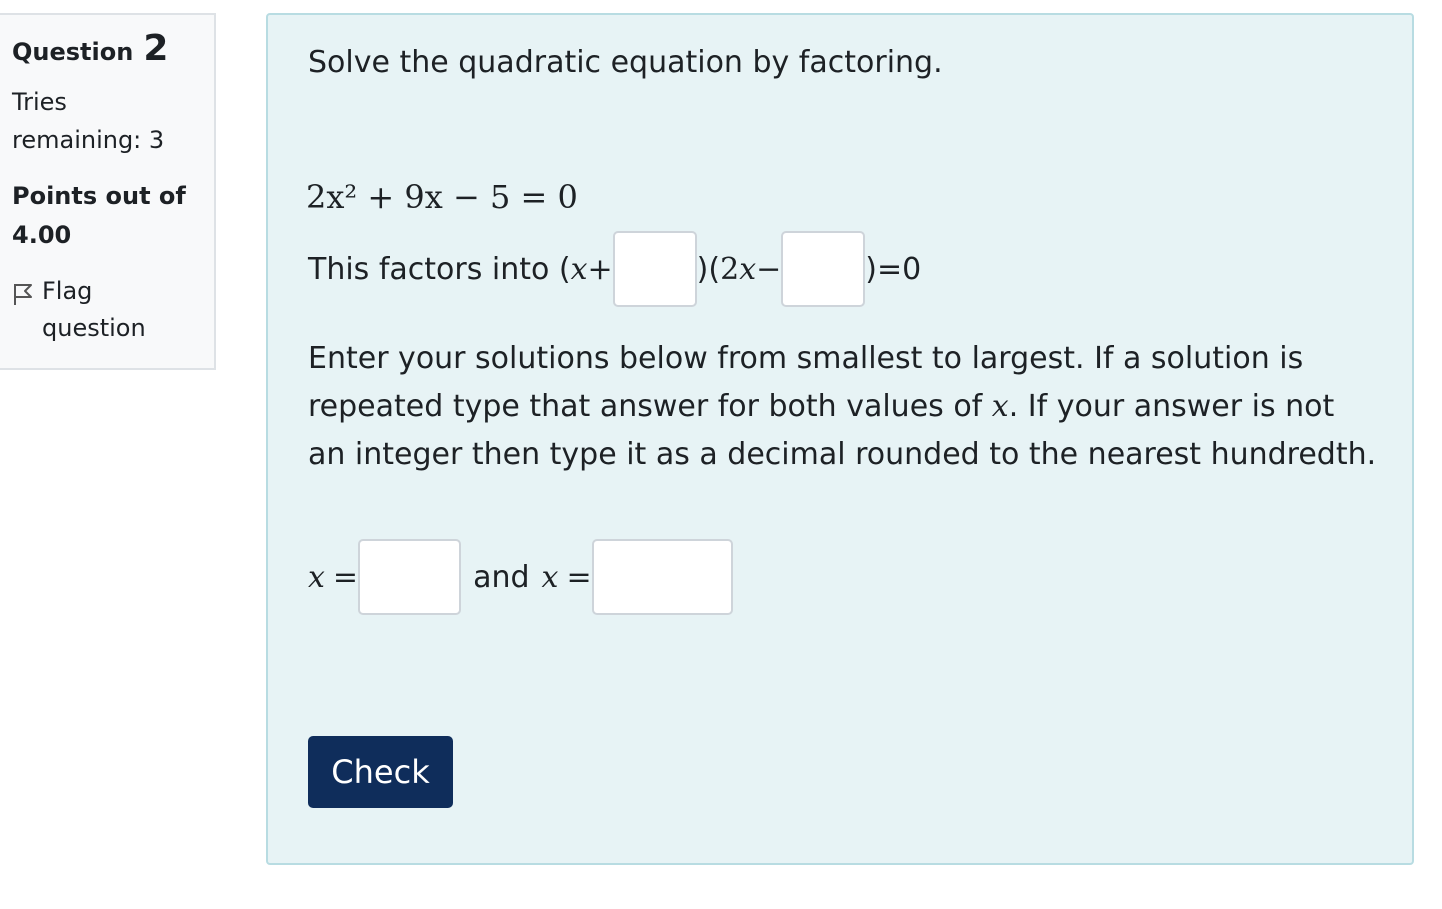  I want to click on solution2-variable: x, so click(550, 577).